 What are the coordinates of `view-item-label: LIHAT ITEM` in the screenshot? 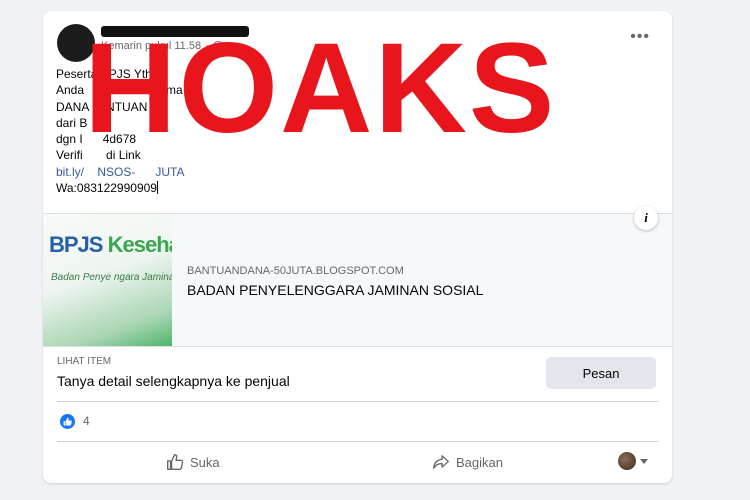 It's located at (84, 361).